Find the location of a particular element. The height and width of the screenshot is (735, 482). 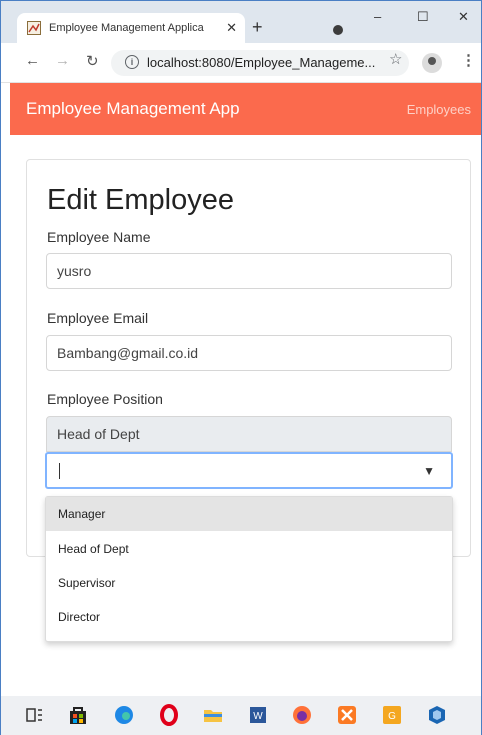

tab-close-icon: ✕ is located at coordinates (231, 28).